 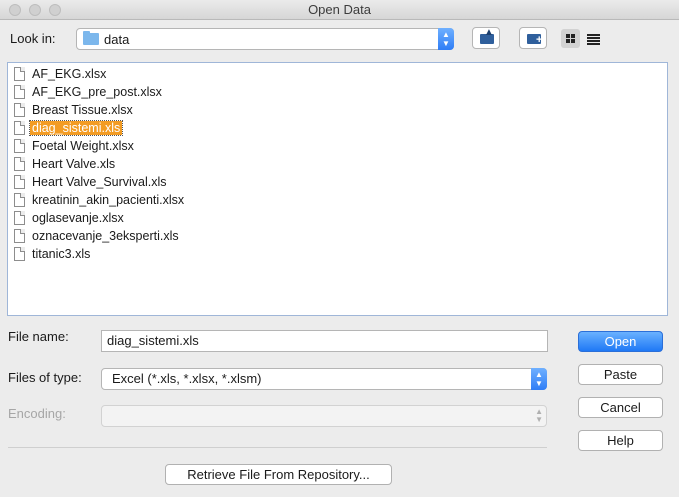 I want to click on look-in-combo: data ▲ ▼, so click(x=265, y=39).